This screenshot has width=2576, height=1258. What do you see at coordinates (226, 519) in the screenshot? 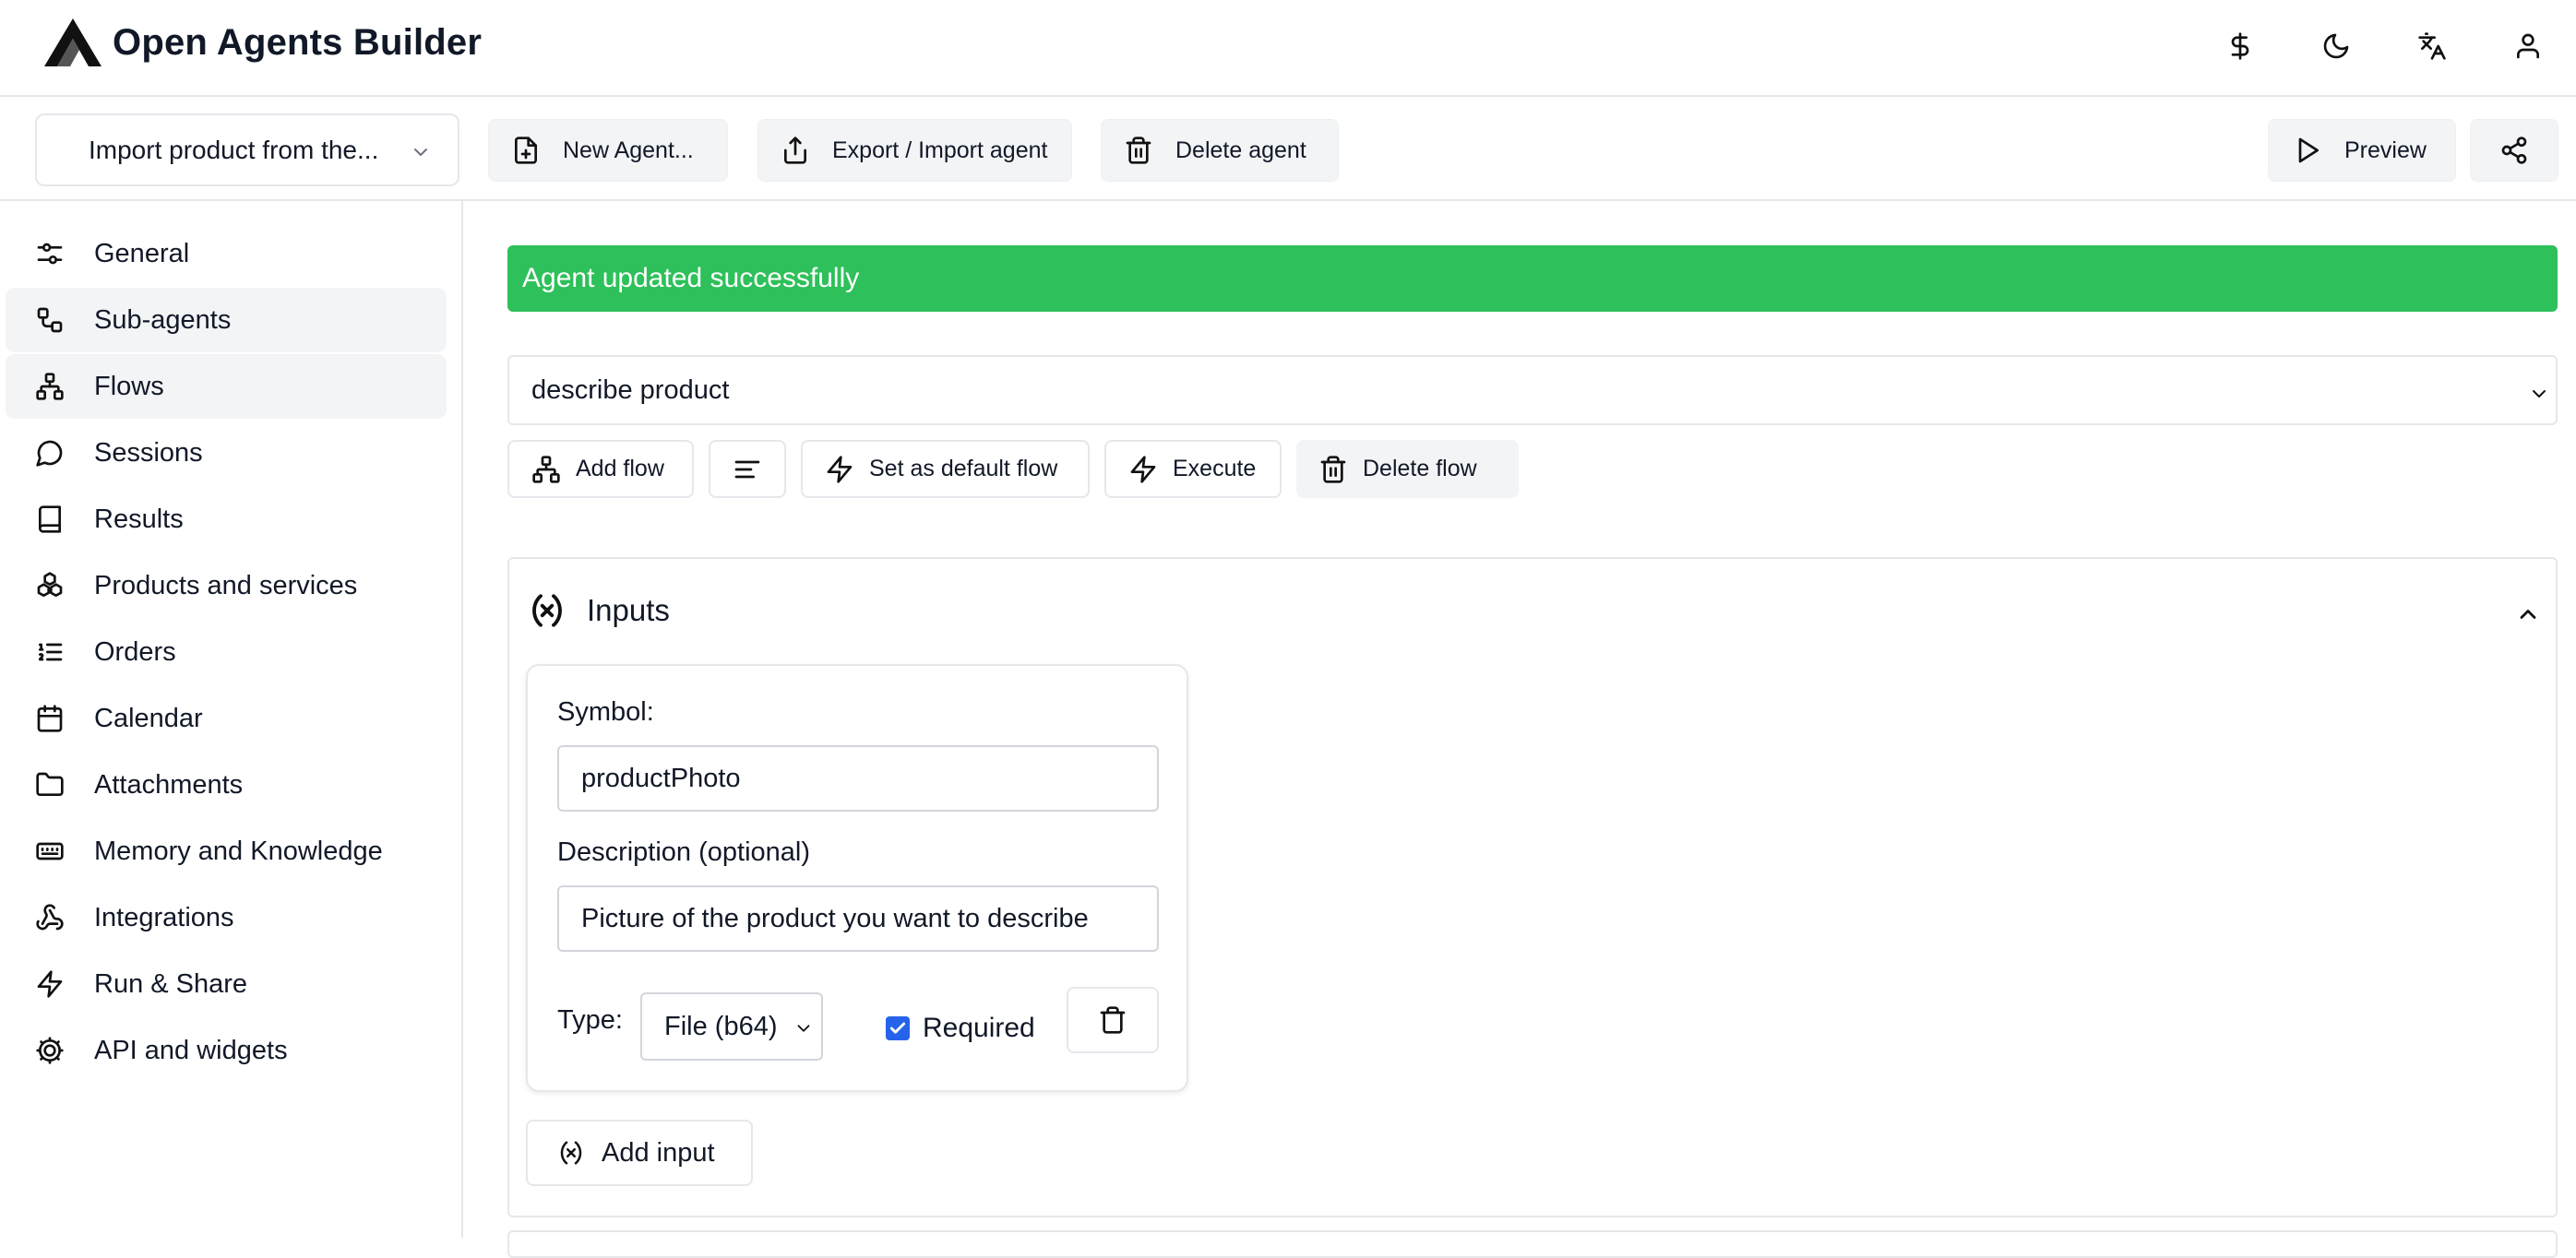
I see `sidebar-item-results: Results` at bounding box center [226, 519].